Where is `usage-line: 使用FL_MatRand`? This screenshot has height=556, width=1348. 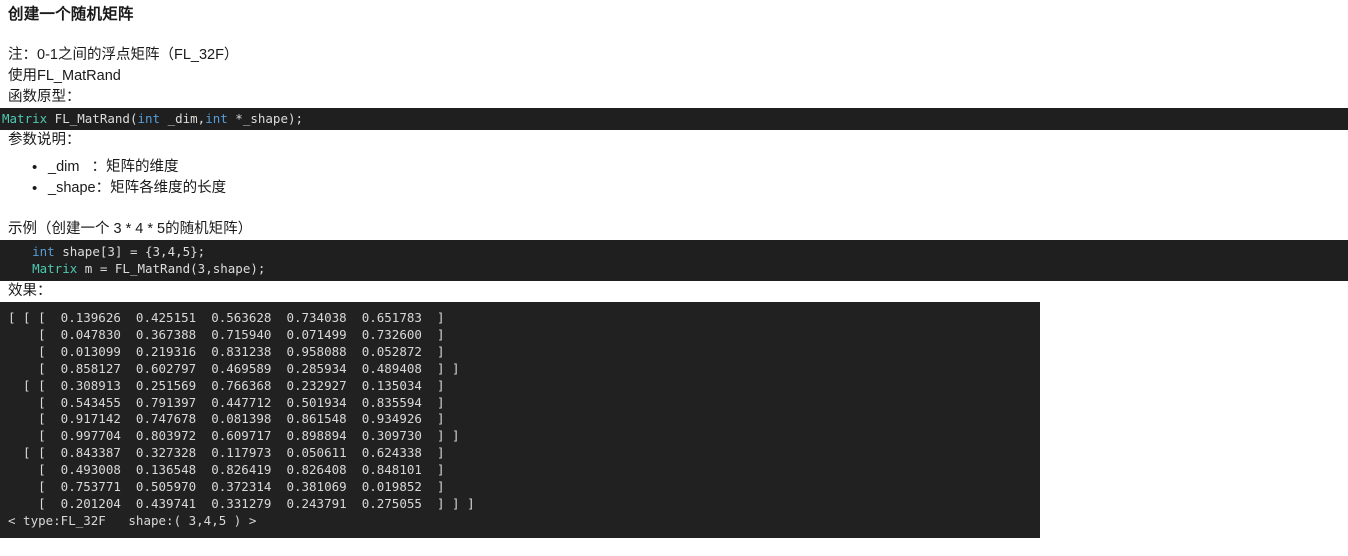 usage-line: 使用FL_MatRand is located at coordinates (64, 76).